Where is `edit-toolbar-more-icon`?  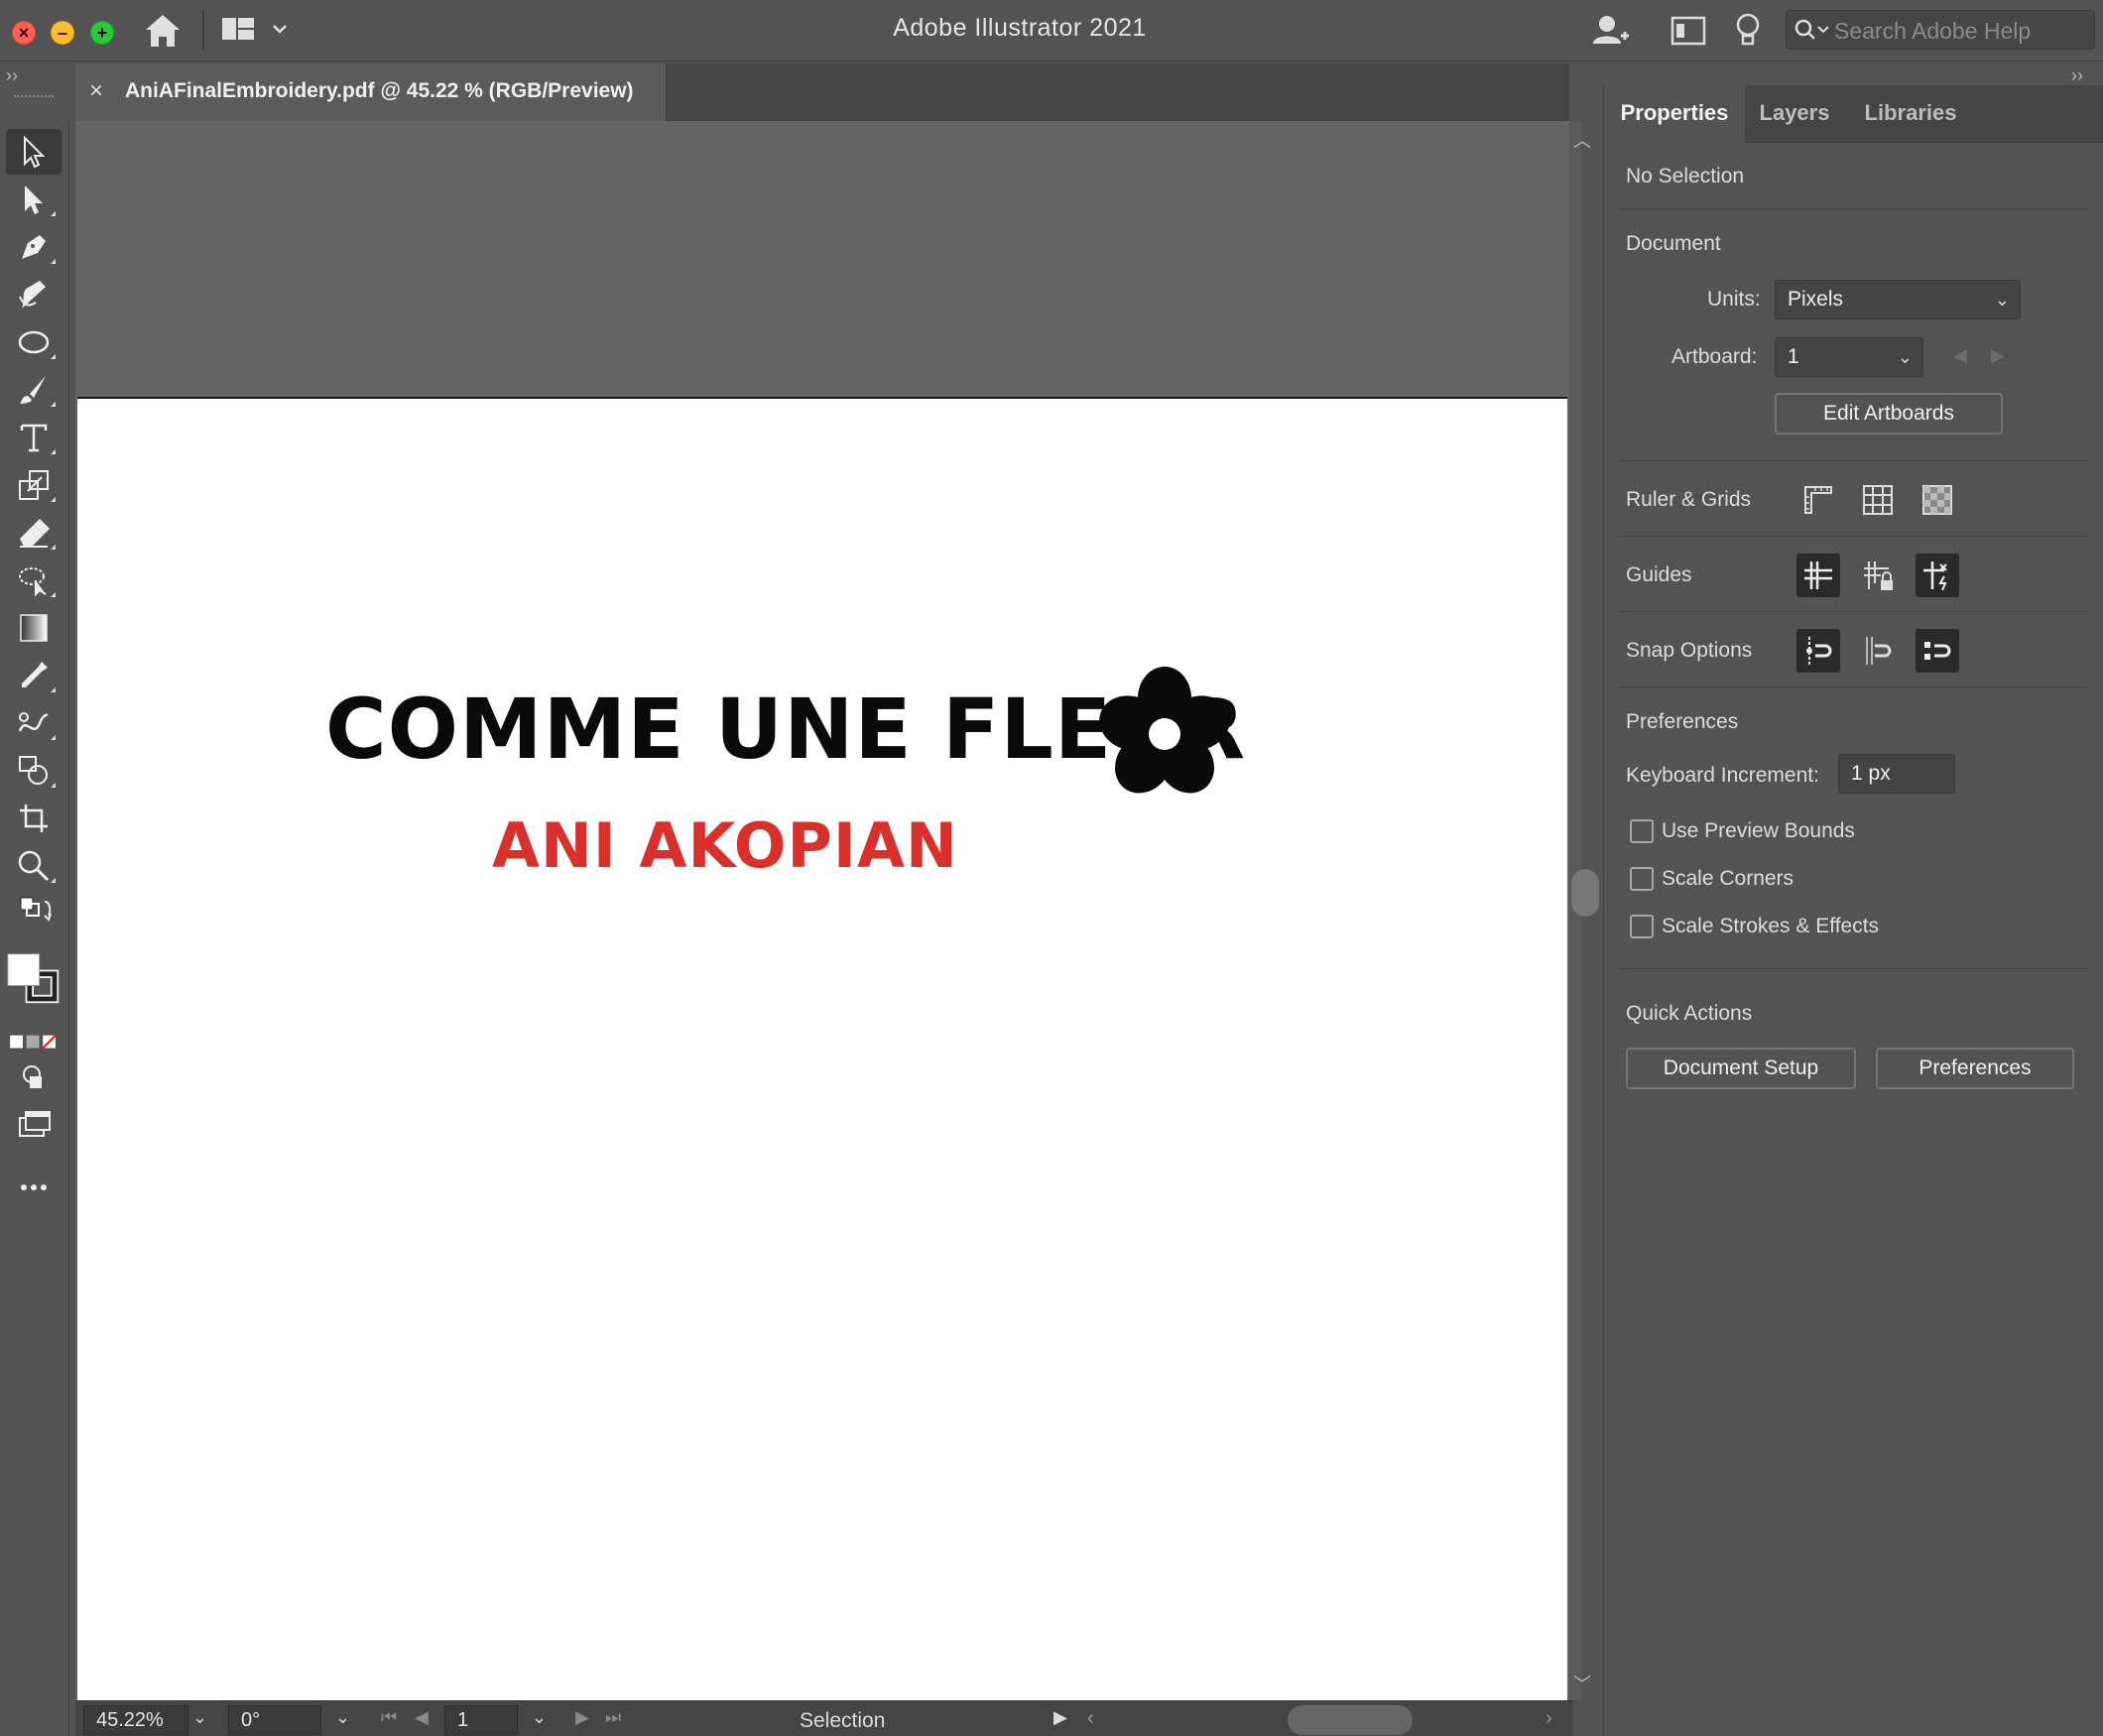
edit-toolbar-more-icon is located at coordinates (34, 1187).